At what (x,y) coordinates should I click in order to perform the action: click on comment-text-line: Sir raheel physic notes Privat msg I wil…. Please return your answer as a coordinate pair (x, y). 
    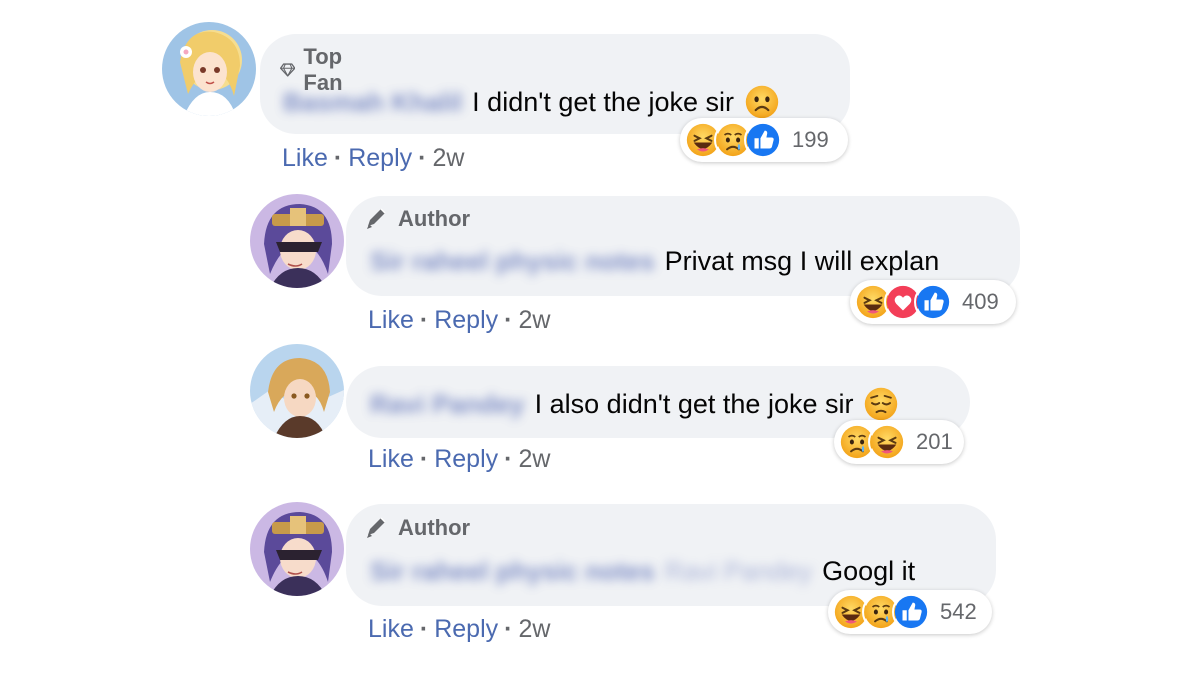
    Looking at the image, I should click on (654, 261).